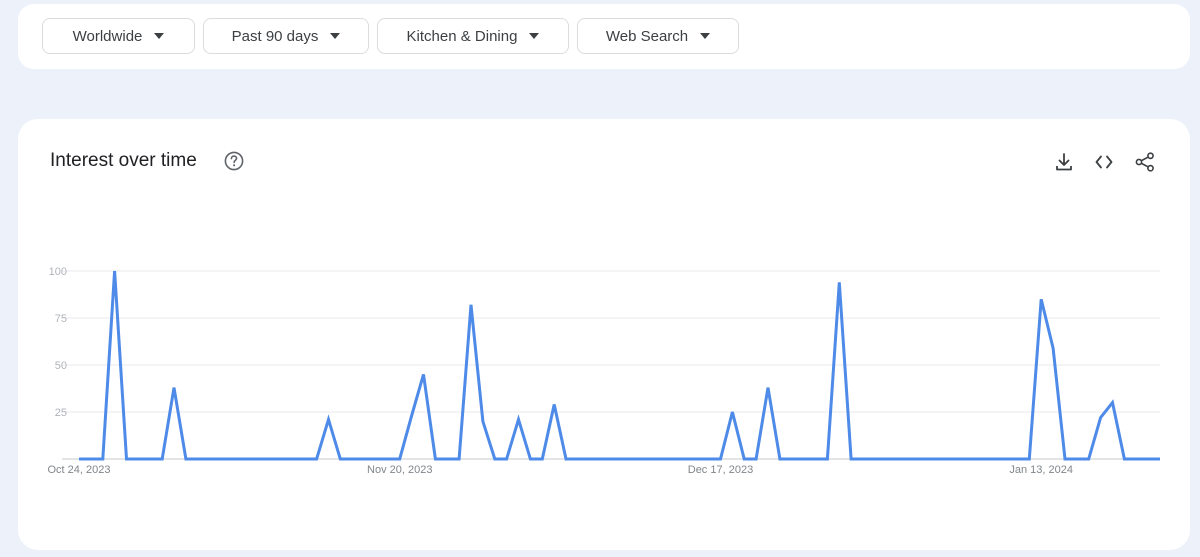 The width and height of the screenshot is (1200, 557). I want to click on time-range-filter-label: Past 90 days, so click(275, 36).